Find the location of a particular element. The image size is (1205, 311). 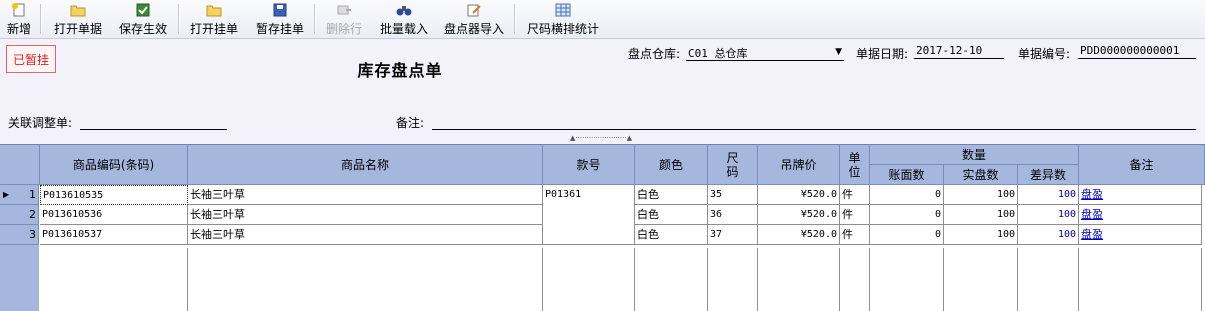

warehouse-value: C01 总仓库 is located at coordinates (718, 53).